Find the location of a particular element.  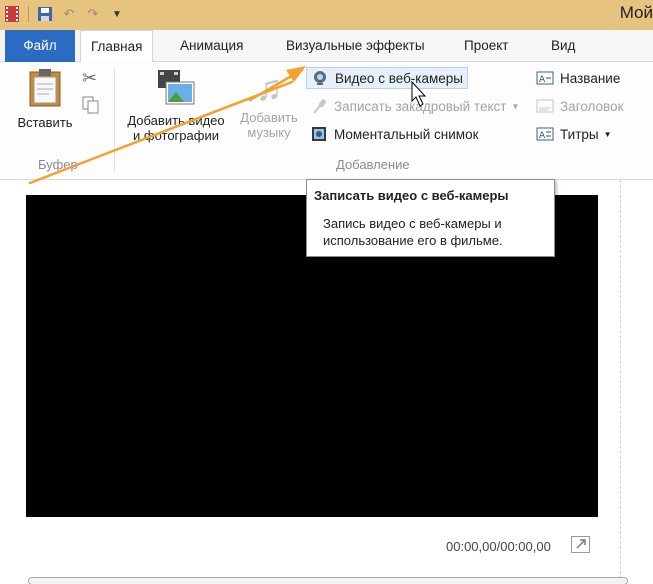

clipboard-icon is located at coordinates (45, 89).